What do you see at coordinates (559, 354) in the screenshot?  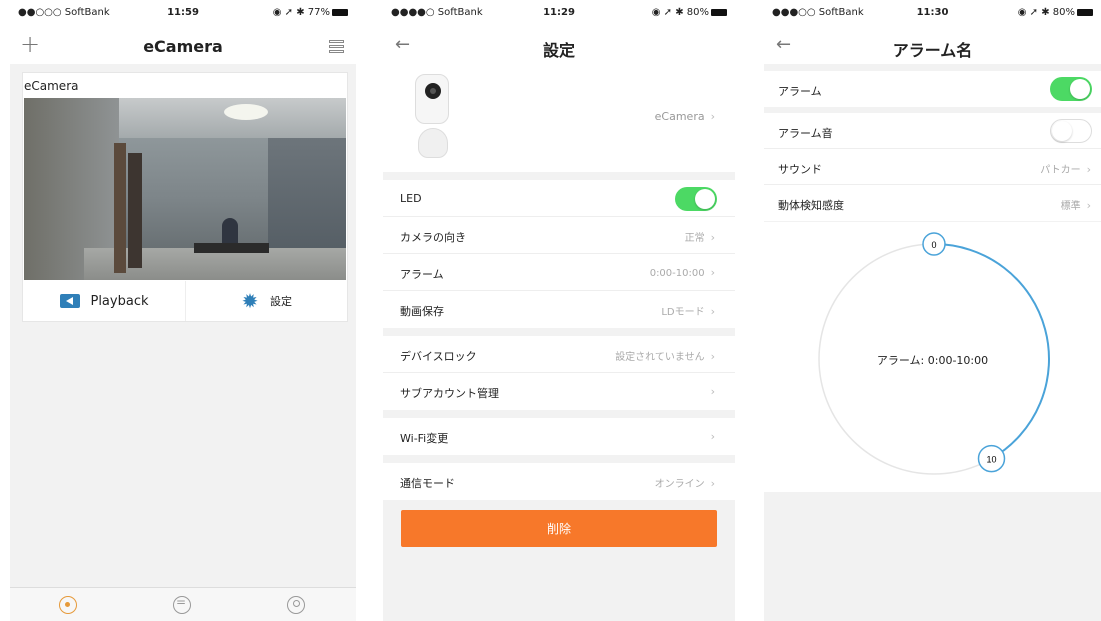 I see `settings-row: デバイスロック 設定されていません ›` at bounding box center [559, 354].